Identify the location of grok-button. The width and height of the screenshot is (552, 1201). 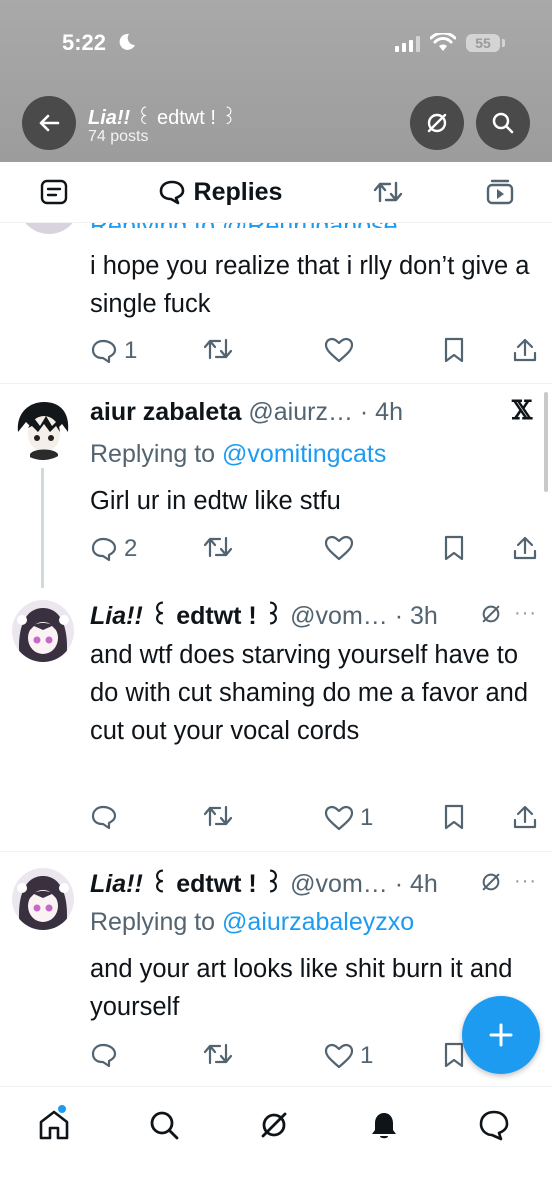
(437, 123).